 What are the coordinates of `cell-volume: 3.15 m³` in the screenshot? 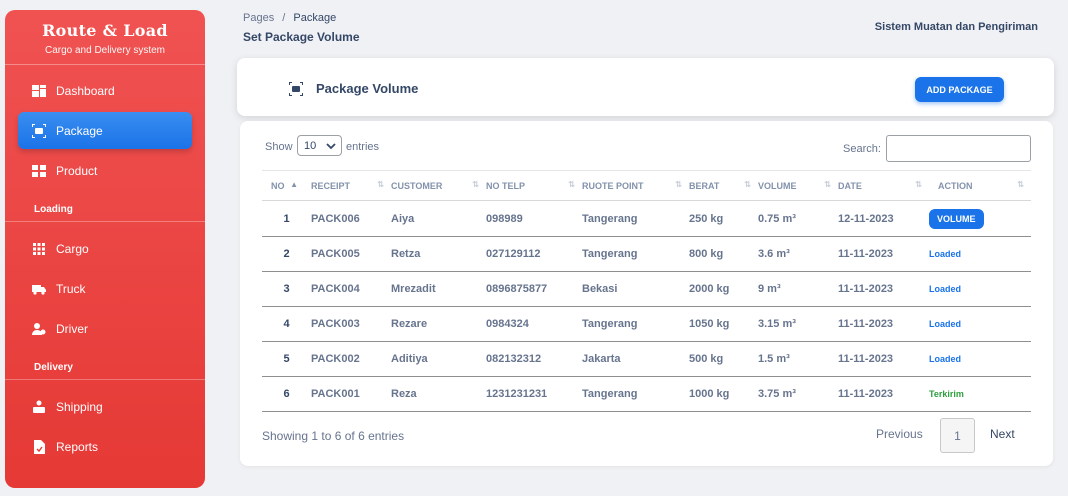 It's located at (798, 324).